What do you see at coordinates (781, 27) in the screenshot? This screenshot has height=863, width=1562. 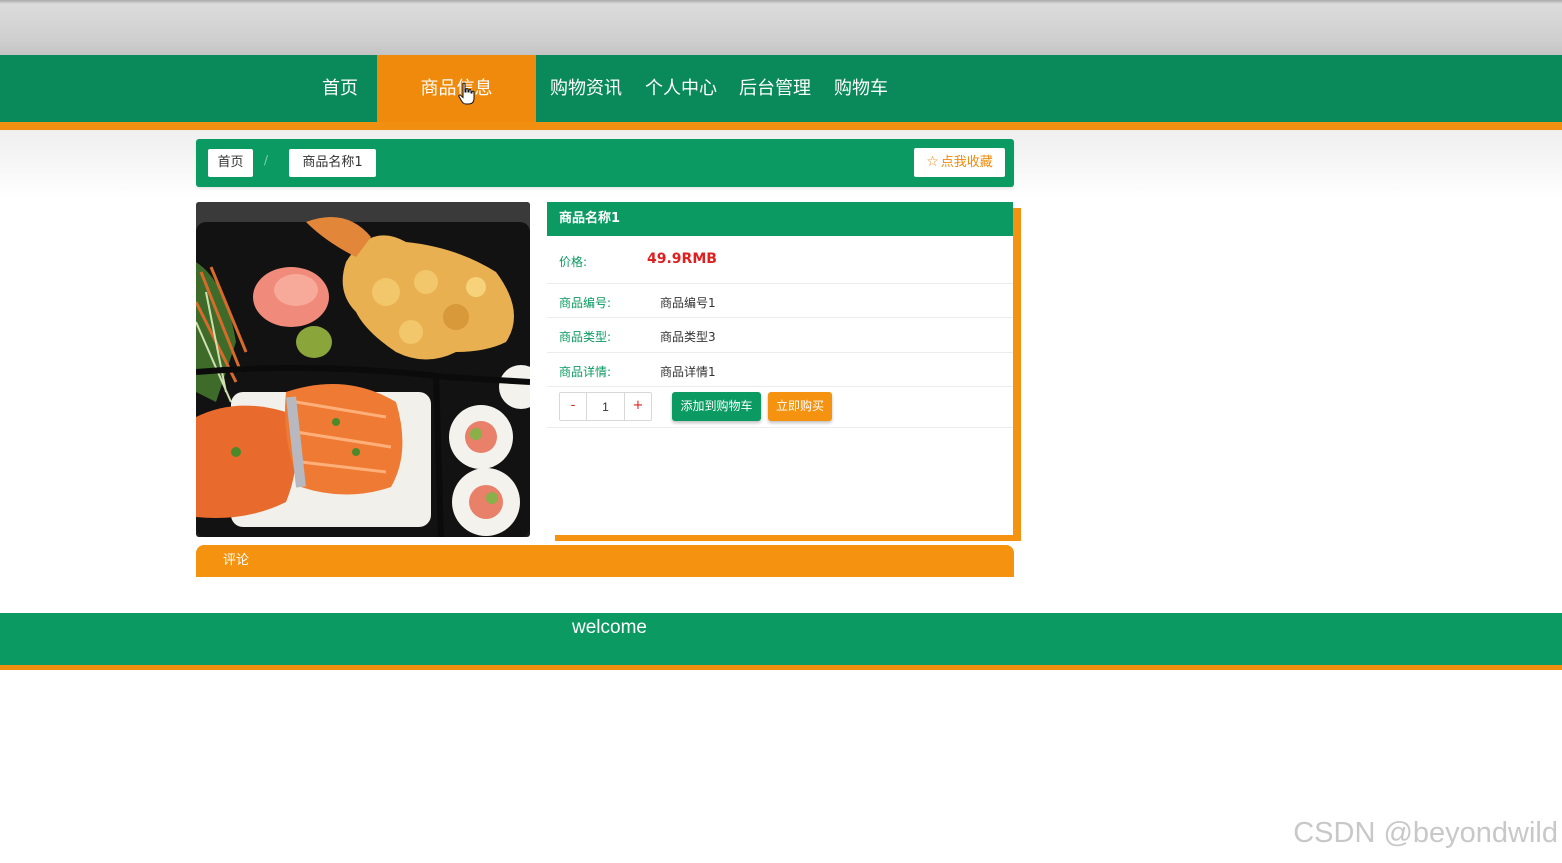 I see `browser-top-strip` at bounding box center [781, 27].